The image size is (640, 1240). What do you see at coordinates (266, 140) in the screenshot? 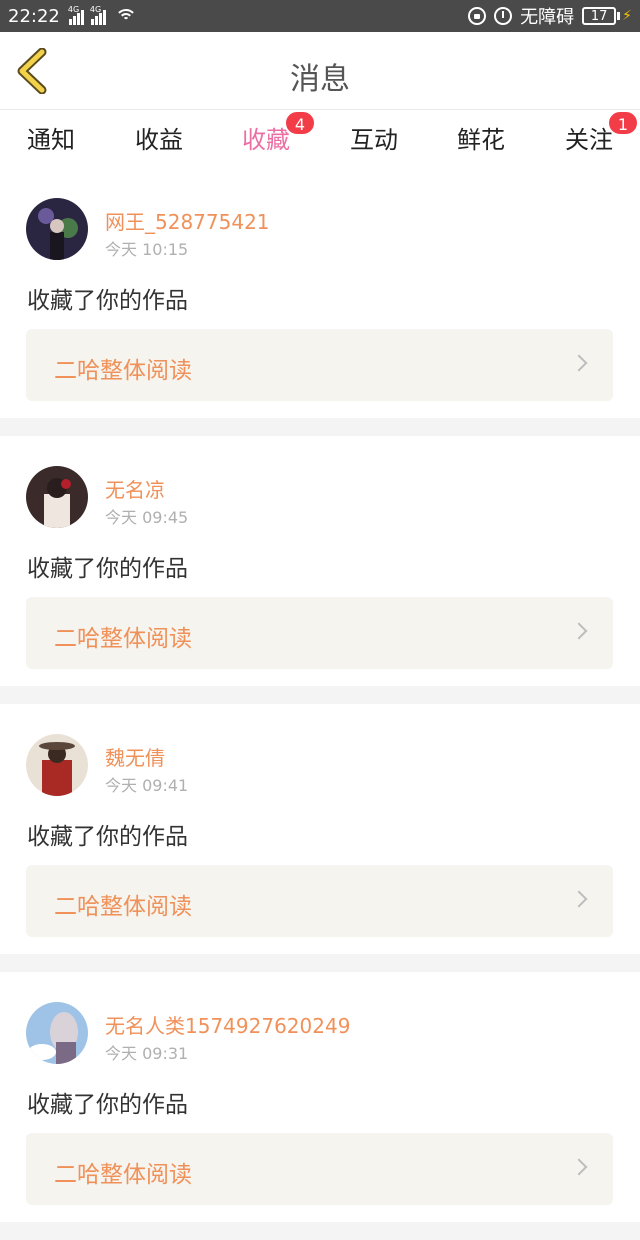
I see `tab-label: 收藏` at bounding box center [266, 140].